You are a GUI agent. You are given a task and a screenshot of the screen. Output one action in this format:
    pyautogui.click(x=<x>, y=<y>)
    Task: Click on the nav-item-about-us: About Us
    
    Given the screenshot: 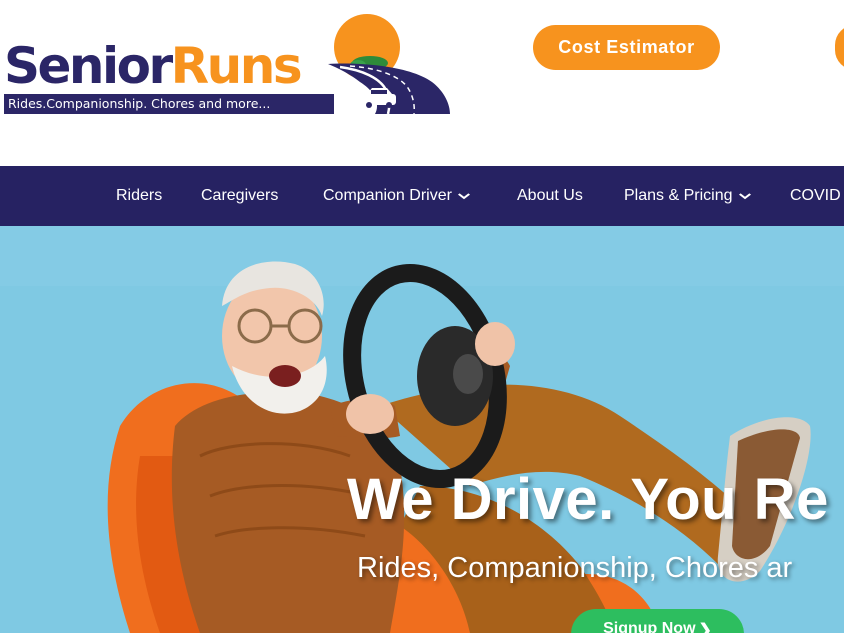 What is the action you would take?
    pyautogui.click(x=550, y=196)
    